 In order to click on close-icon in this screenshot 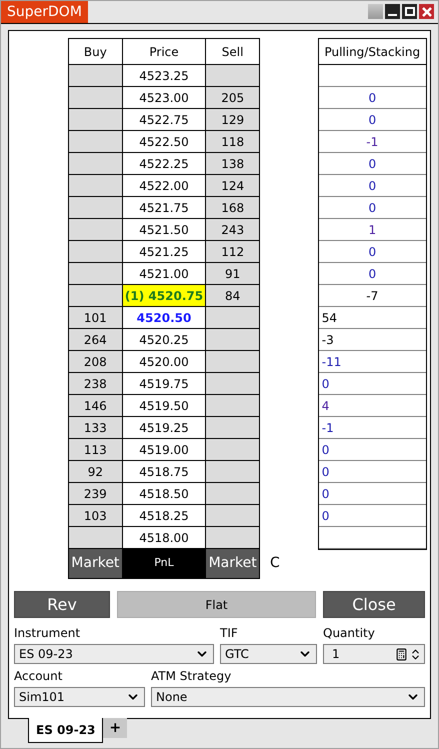, I will do `click(427, 11)`.